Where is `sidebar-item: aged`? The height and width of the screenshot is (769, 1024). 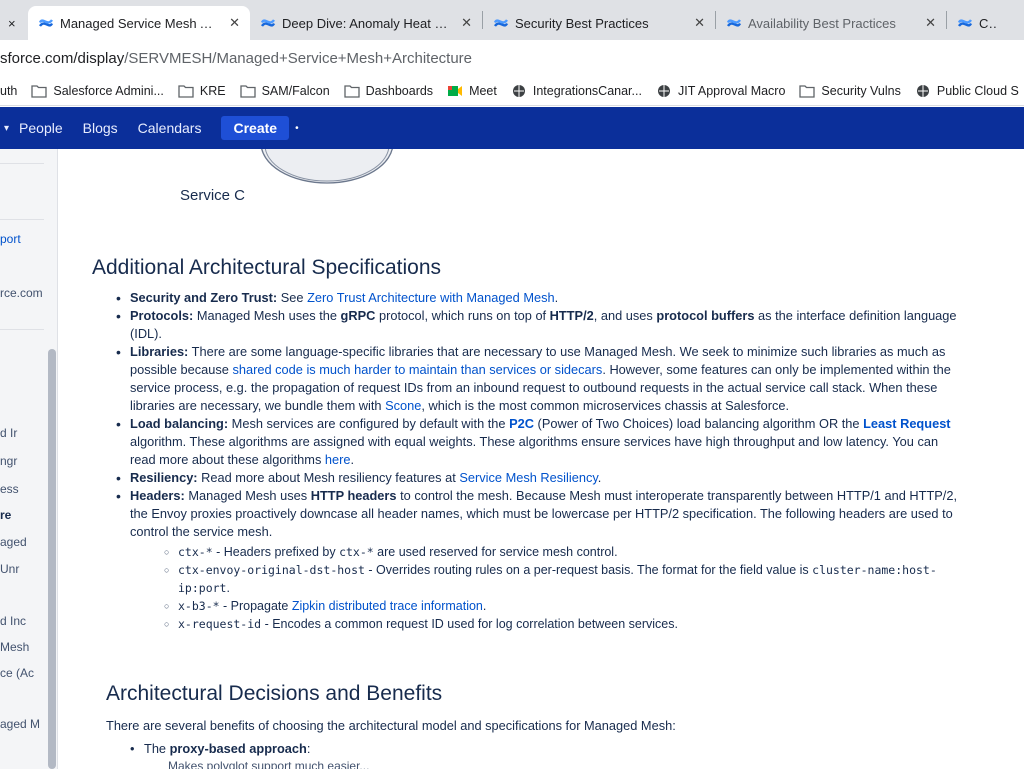 sidebar-item: aged is located at coordinates (13, 542).